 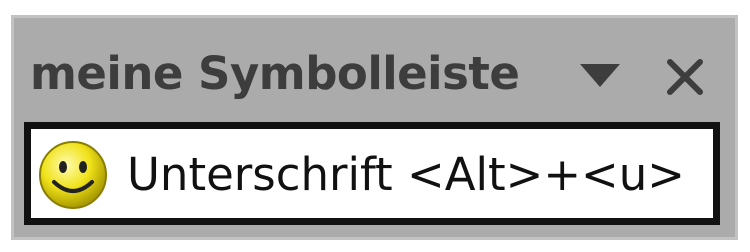 I want to click on smiley-icon, so click(x=73, y=175).